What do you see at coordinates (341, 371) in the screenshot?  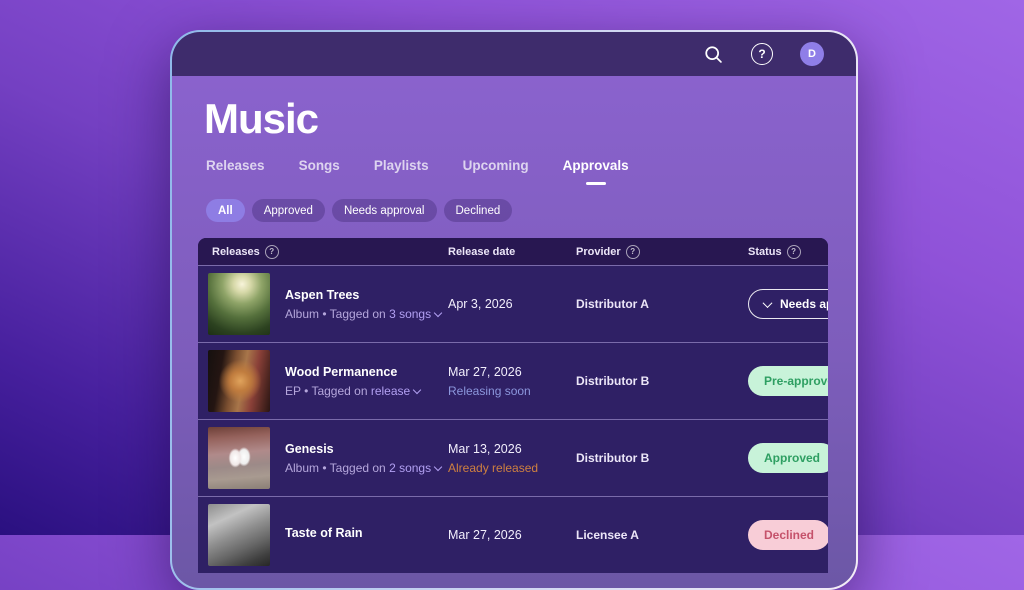 I see `release-title: Wood Permanence` at bounding box center [341, 371].